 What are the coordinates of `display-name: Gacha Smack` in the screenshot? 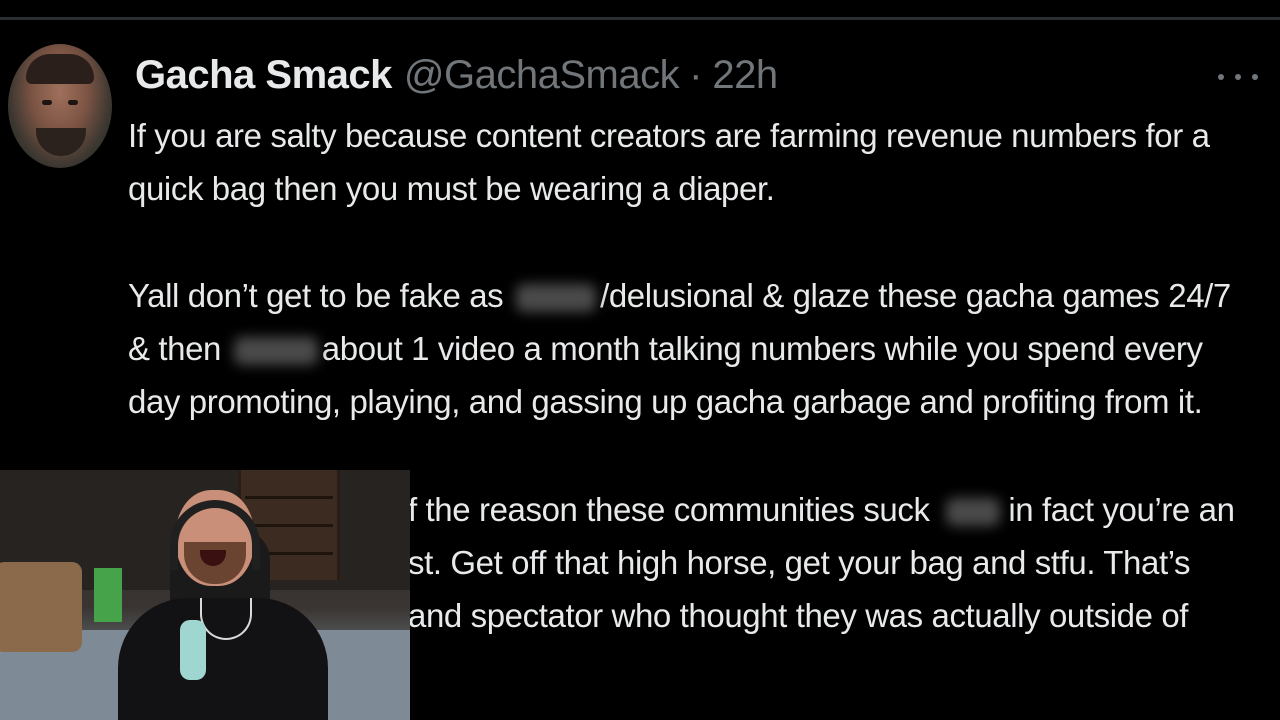 It's located at (263, 75).